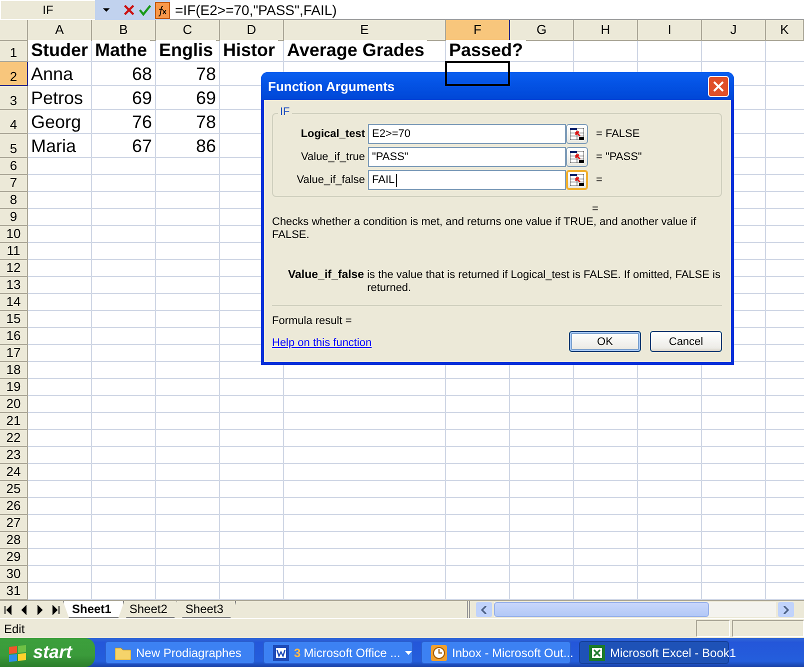  Describe the element at coordinates (326, 276) in the screenshot. I see `argument-name: Value_if_false` at that location.